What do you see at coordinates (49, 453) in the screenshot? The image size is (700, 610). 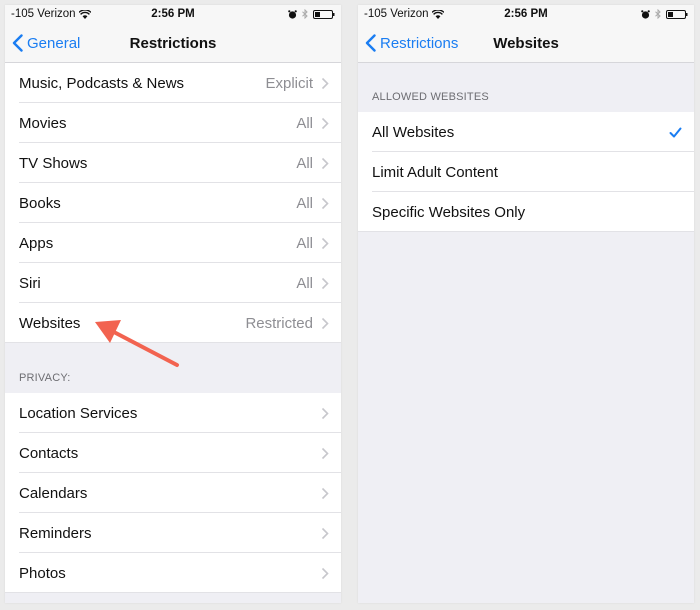 I see `row-label: Contacts` at bounding box center [49, 453].